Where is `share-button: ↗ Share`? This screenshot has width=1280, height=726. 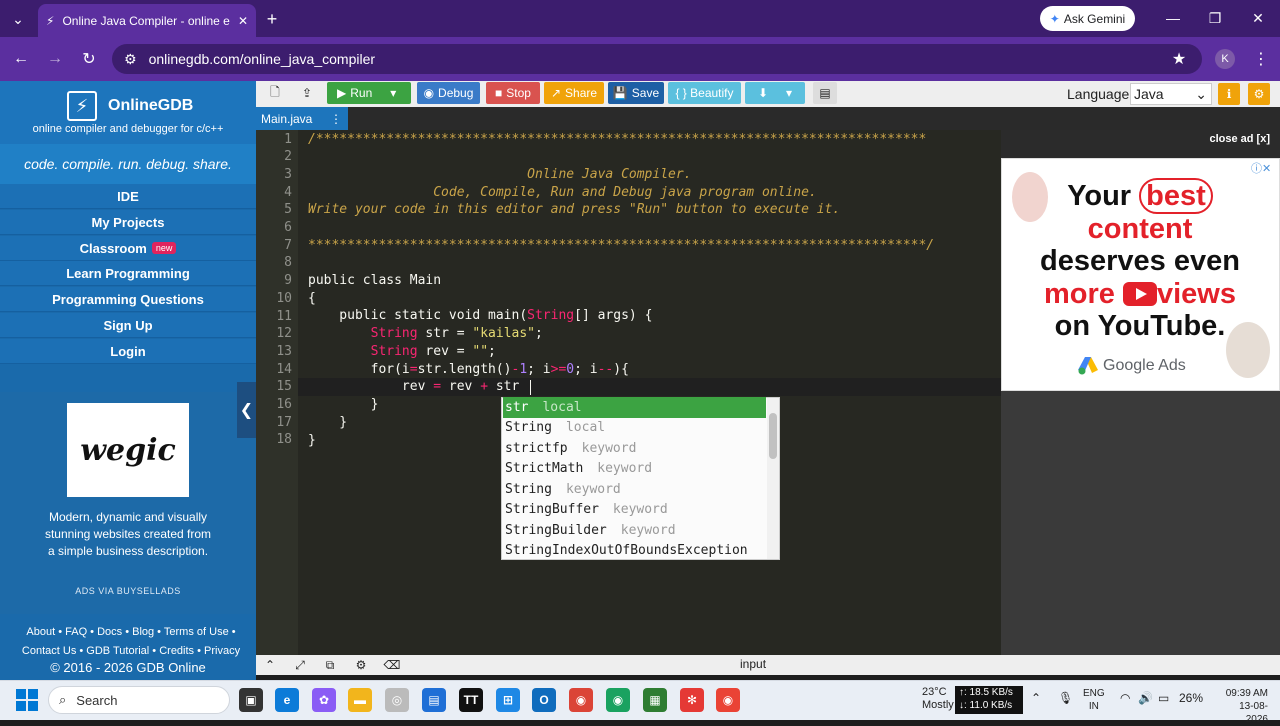 share-button: ↗ Share is located at coordinates (574, 93).